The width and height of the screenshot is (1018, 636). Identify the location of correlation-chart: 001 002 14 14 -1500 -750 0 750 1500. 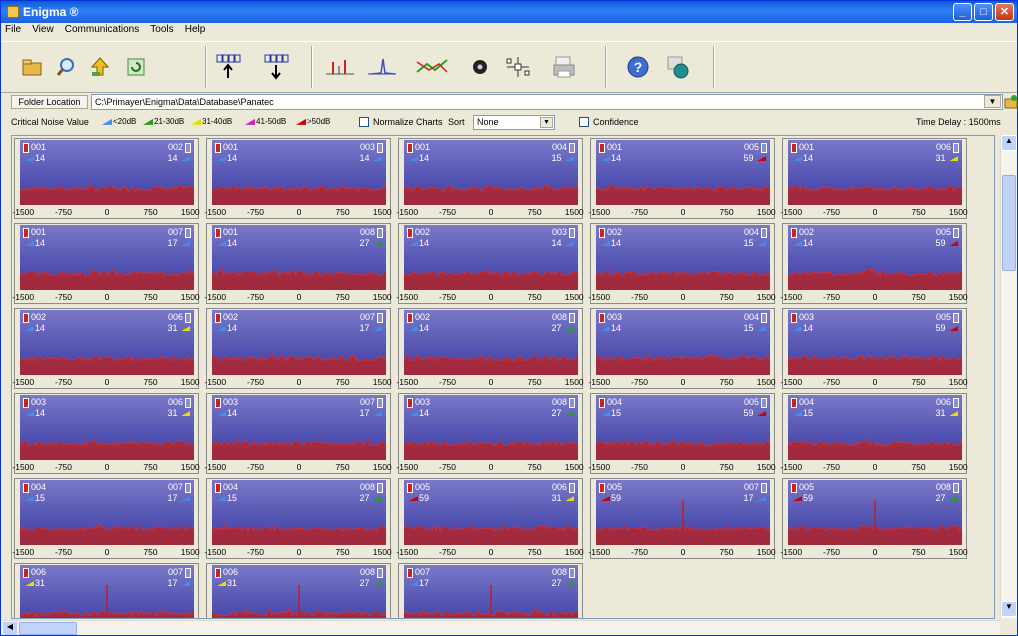
(106, 178).